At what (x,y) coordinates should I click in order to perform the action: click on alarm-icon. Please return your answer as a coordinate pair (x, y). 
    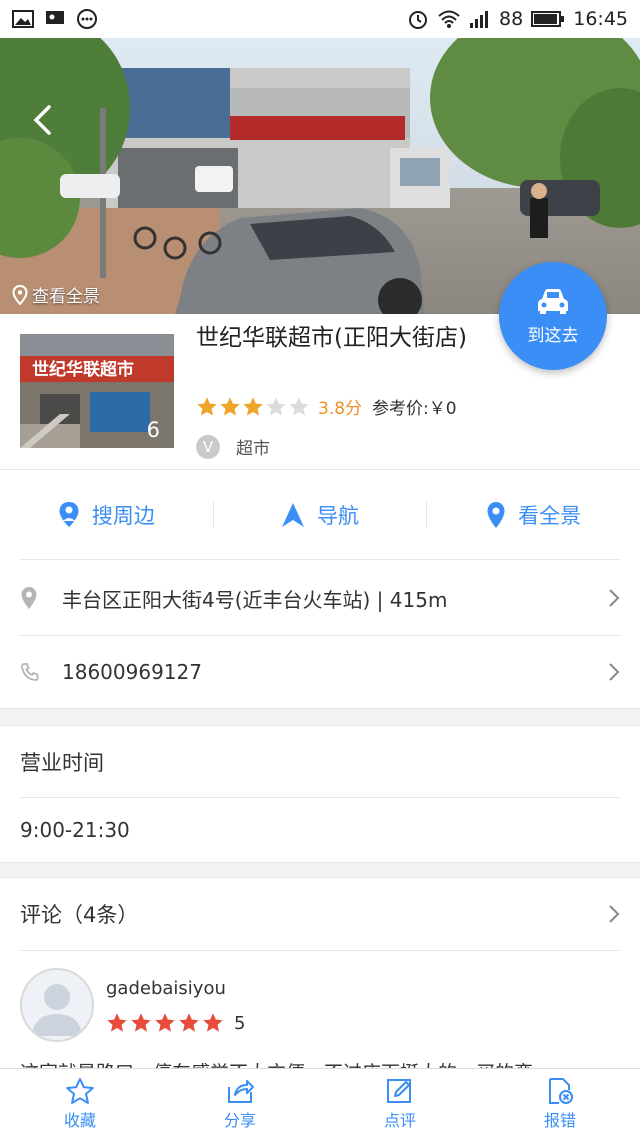
    Looking at the image, I should click on (418, 20).